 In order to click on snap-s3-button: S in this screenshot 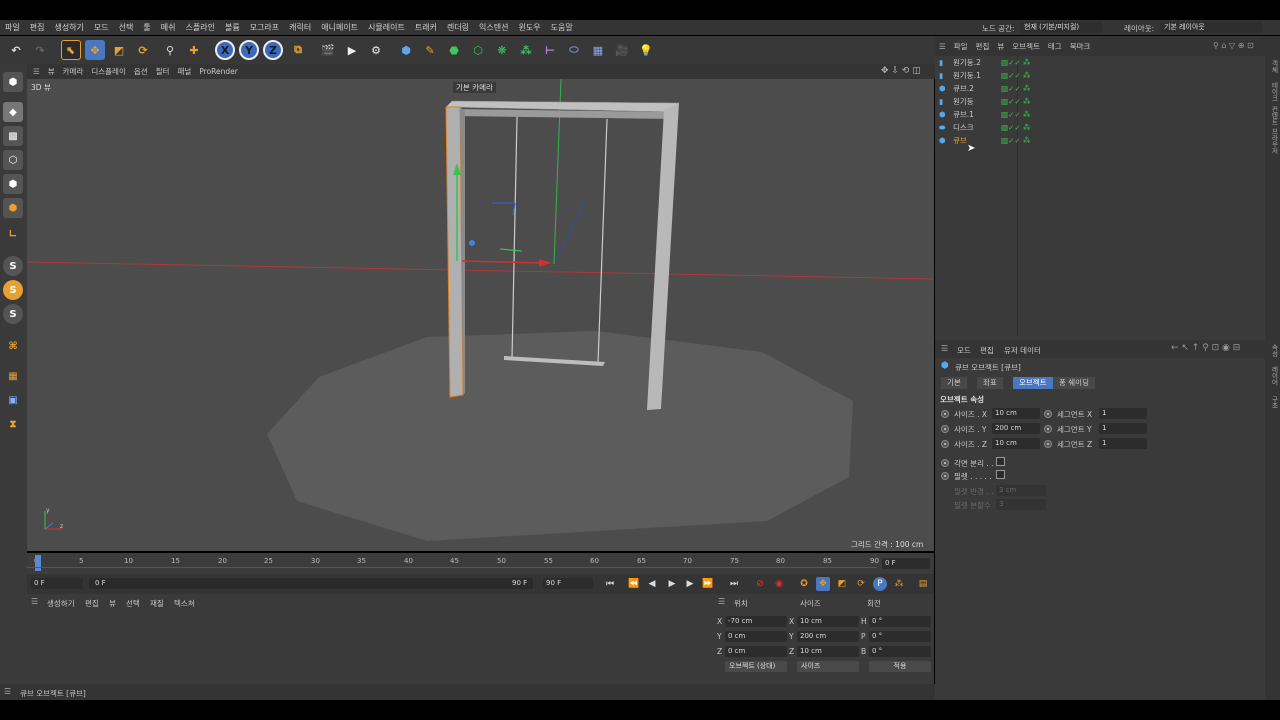, I will do `click(13, 314)`.